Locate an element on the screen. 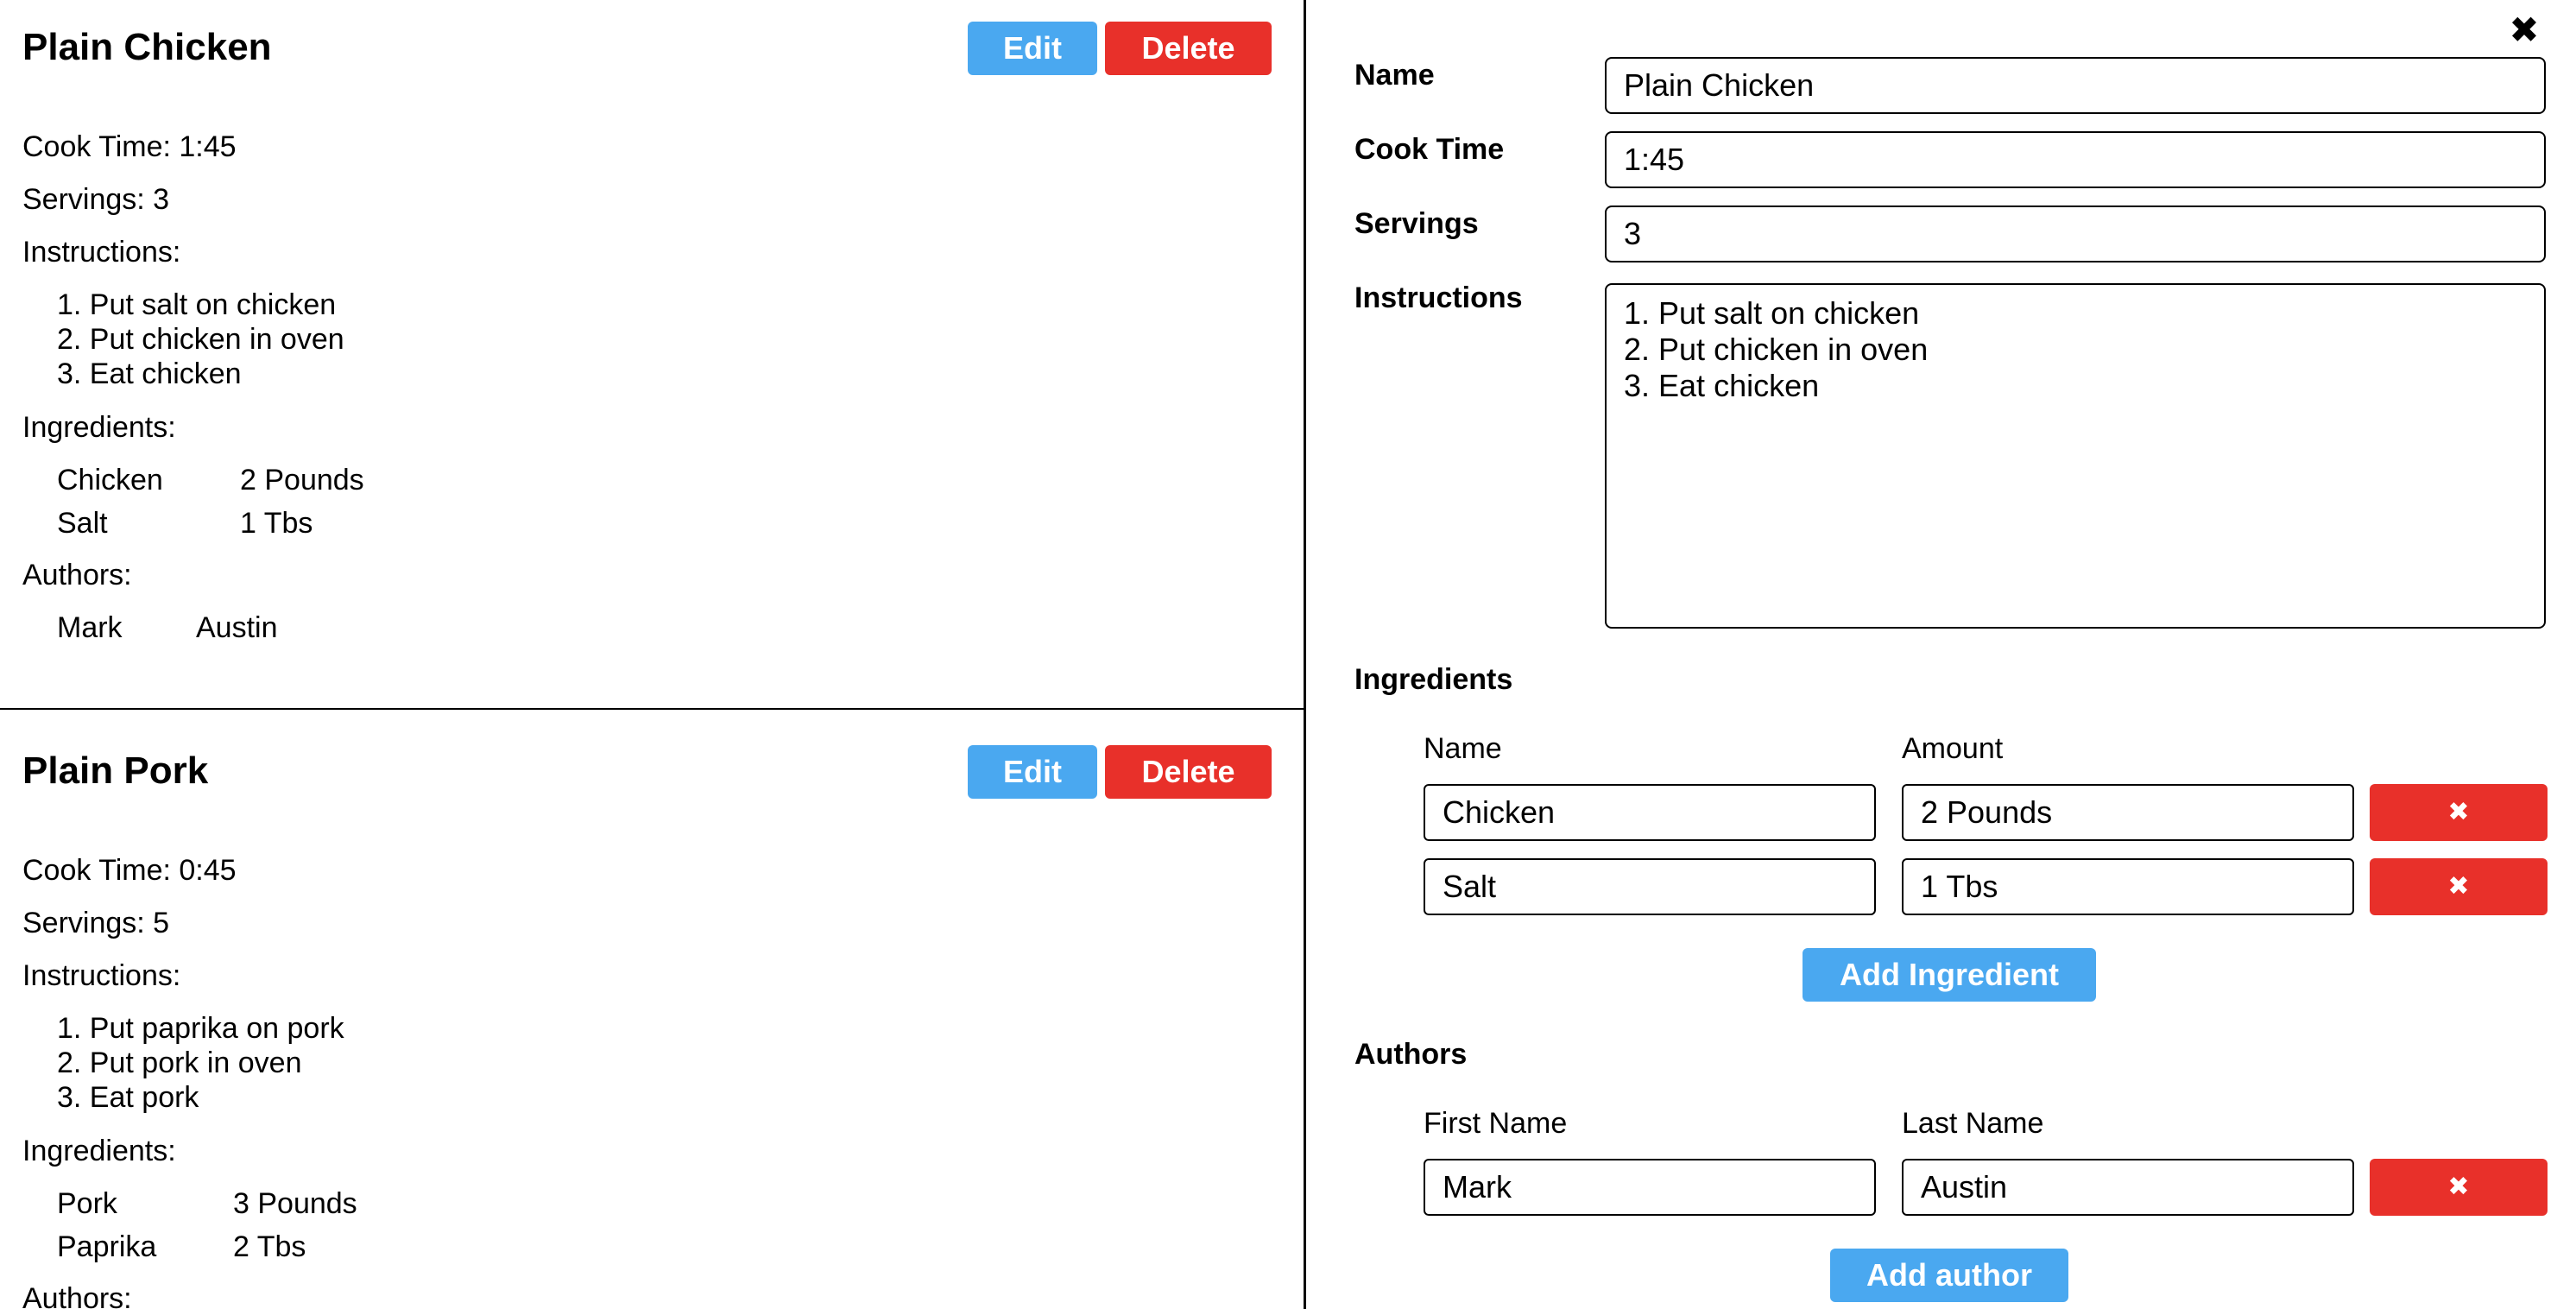  ingredient-name: Pork is located at coordinates (87, 1203).